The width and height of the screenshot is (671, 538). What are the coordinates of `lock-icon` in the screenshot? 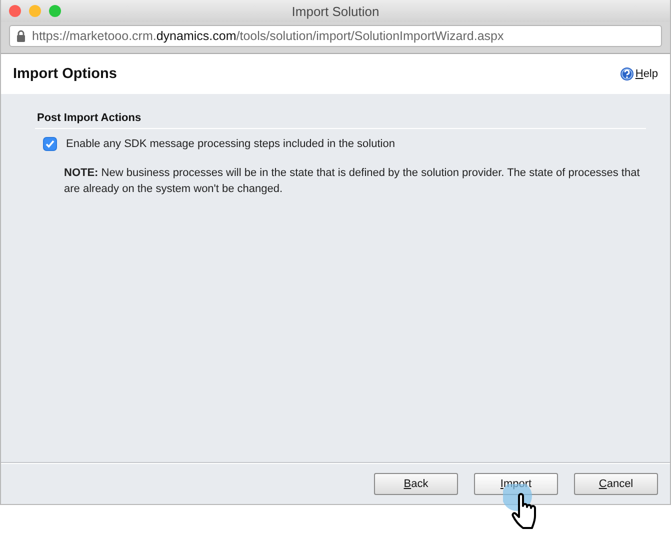 It's located at (21, 36).